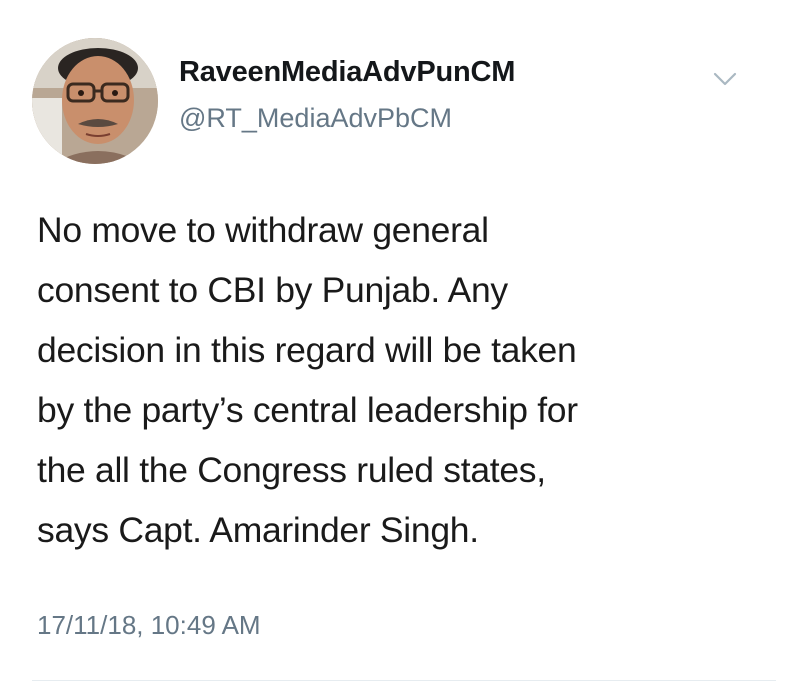  What do you see at coordinates (315, 118) in the screenshot?
I see `author-handle: @RT_MediaAdvPbCM` at bounding box center [315, 118].